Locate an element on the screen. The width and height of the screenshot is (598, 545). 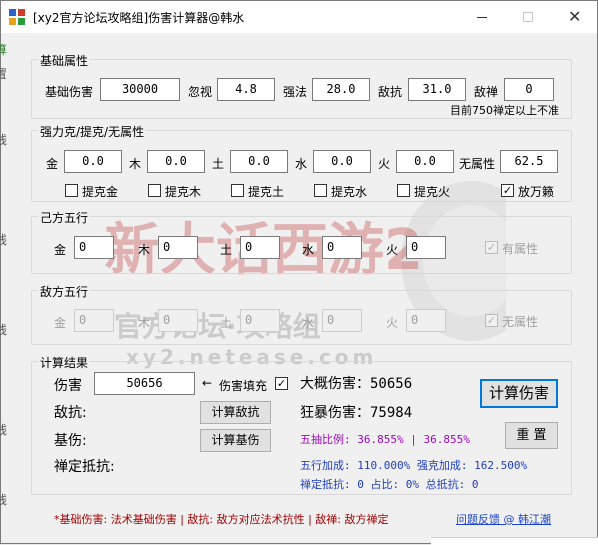
footer-note: *基础伤害: 法术基础伤害 | 敌抗: 敌方对应法术抗性 | 敌禅: 敌方禅定 is located at coordinates (221, 519).